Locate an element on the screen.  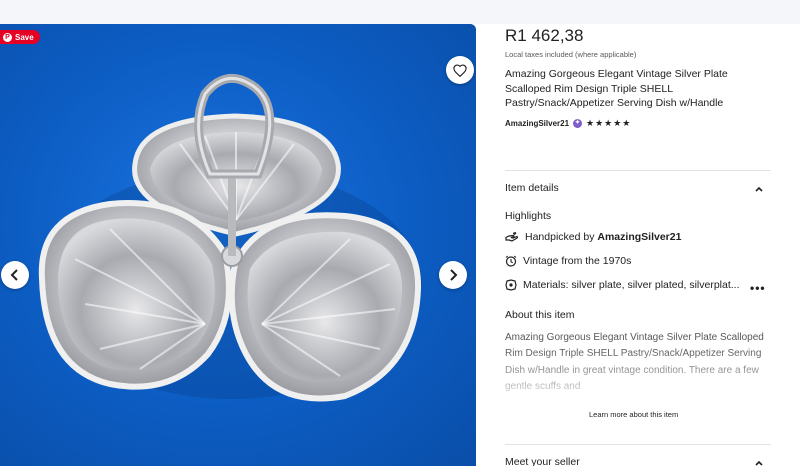
pinterest-save-button: P Save is located at coordinates (20, 37).